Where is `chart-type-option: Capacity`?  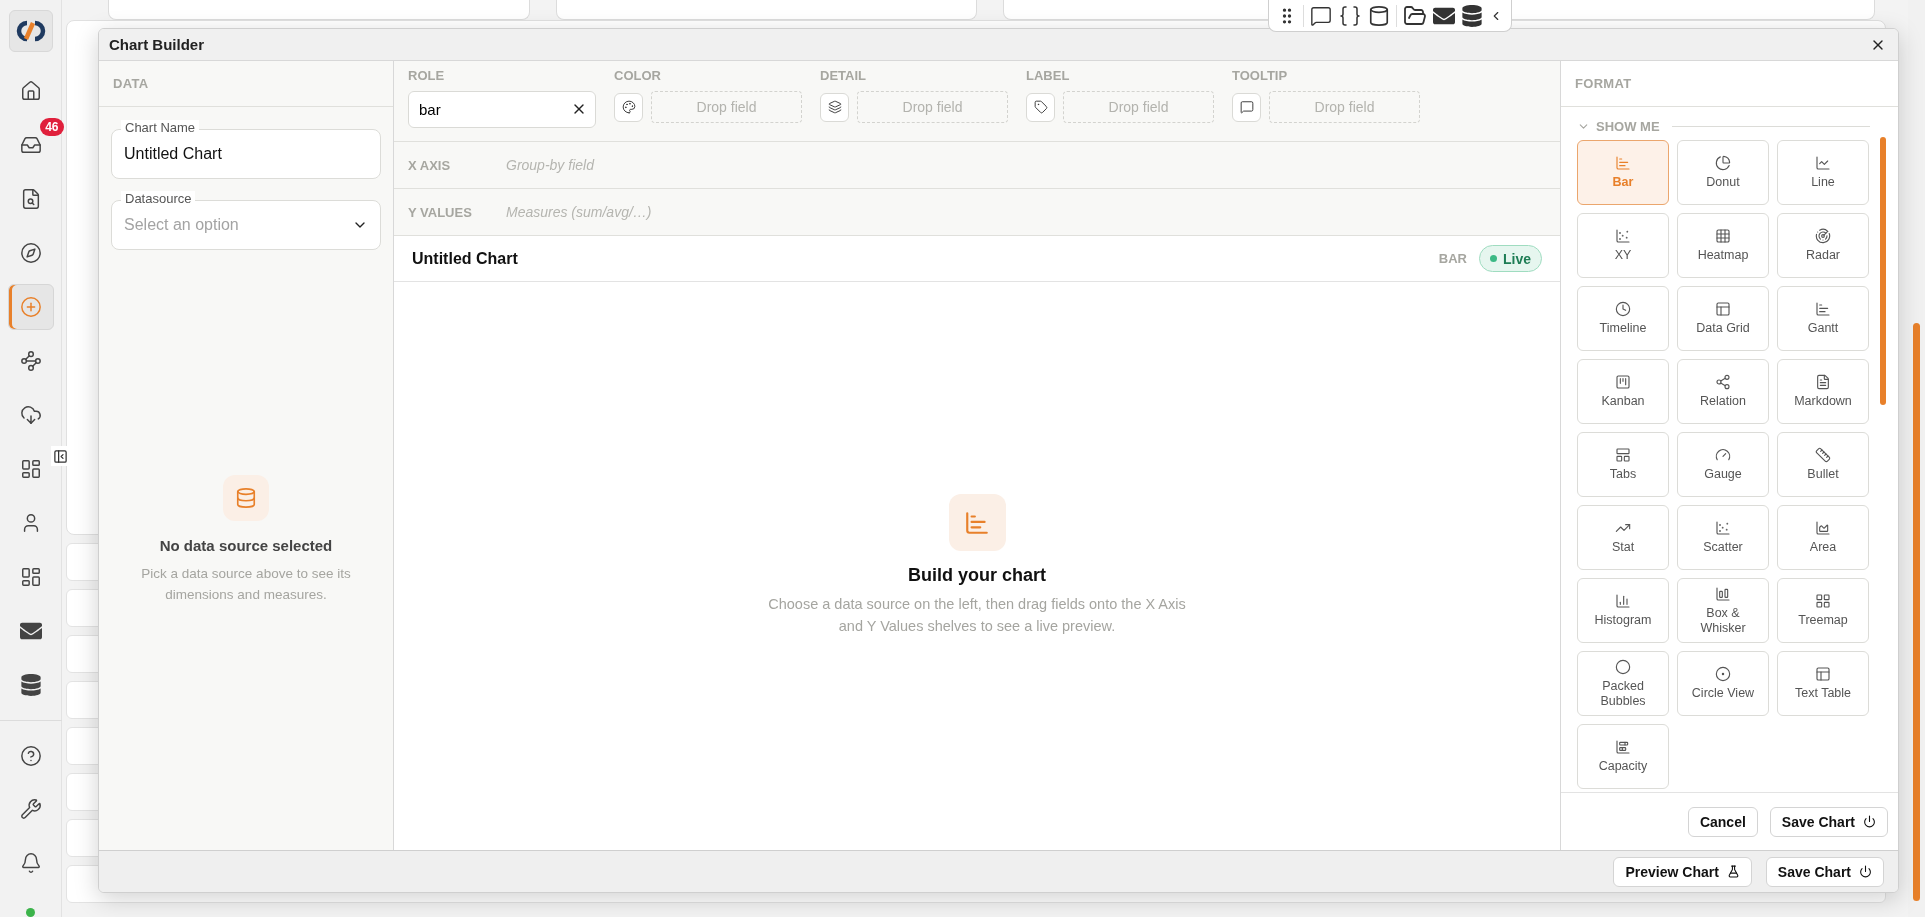
chart-type-option: Capacity is located at coordinates (1623, 756).